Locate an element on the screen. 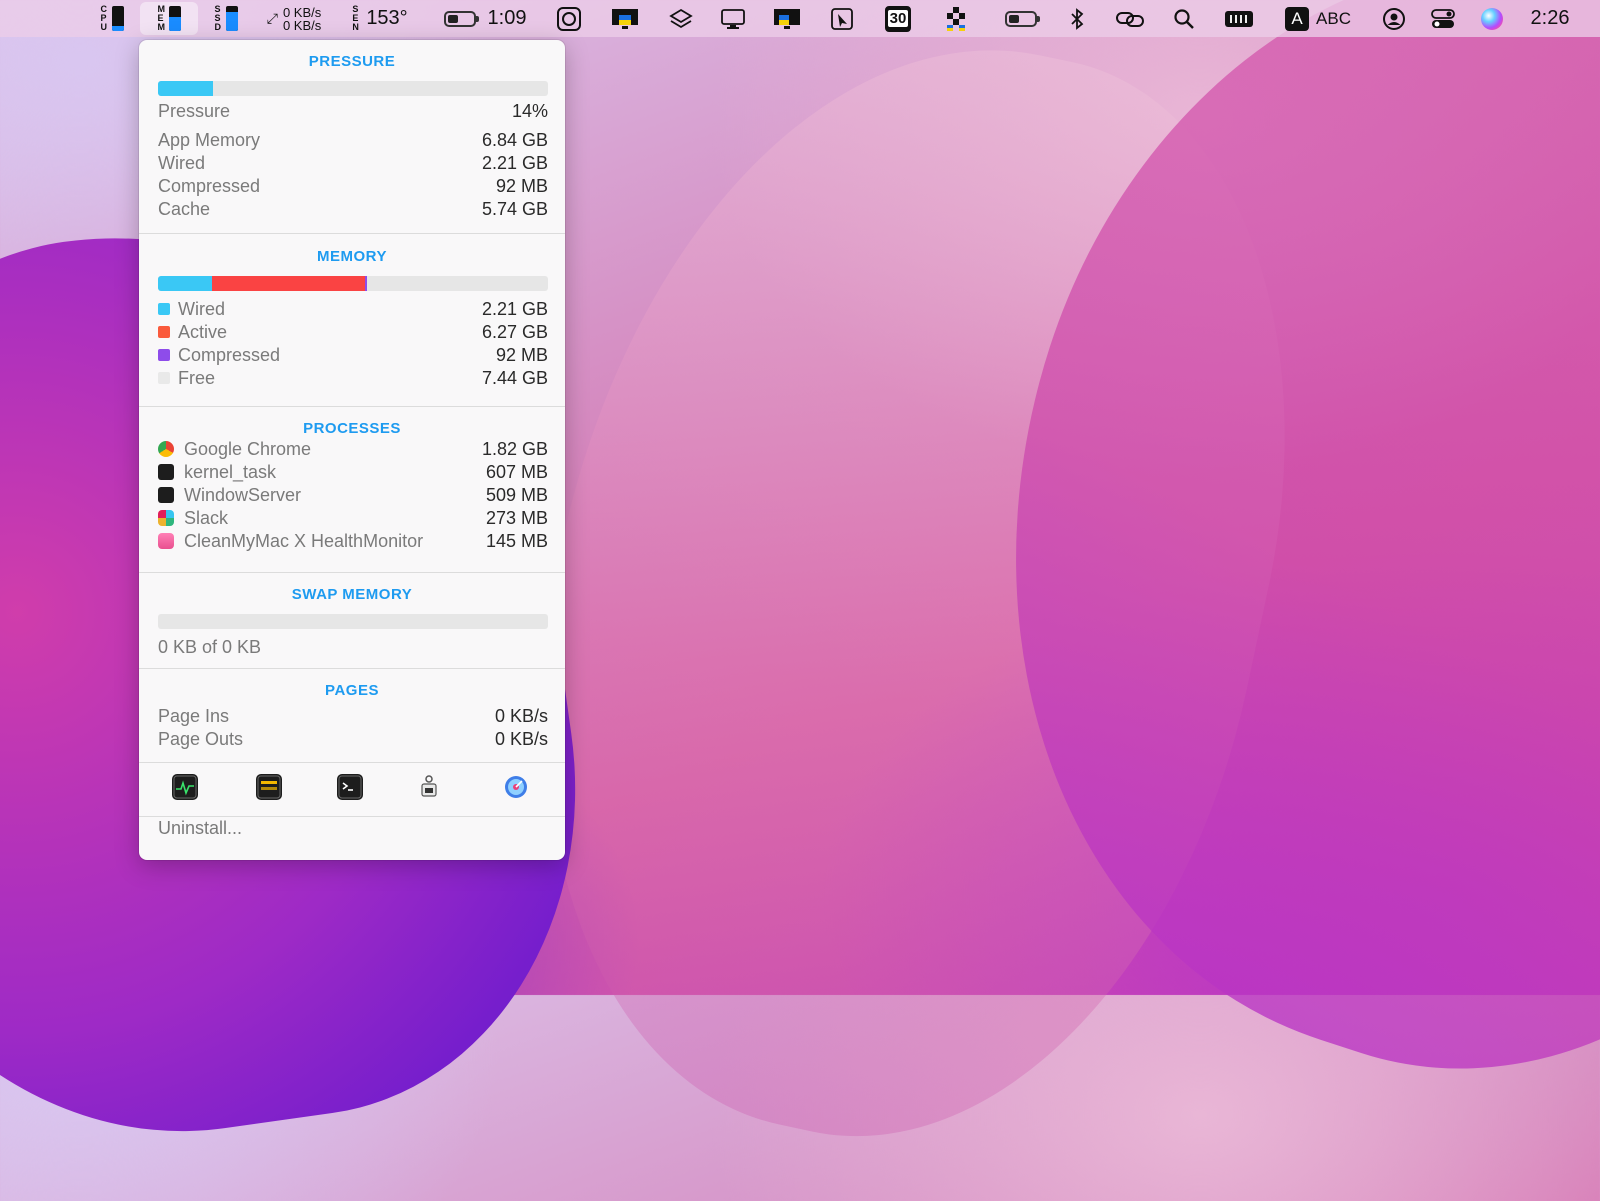  process-memory: 1.82 GB is located at coordinates (514, 448).